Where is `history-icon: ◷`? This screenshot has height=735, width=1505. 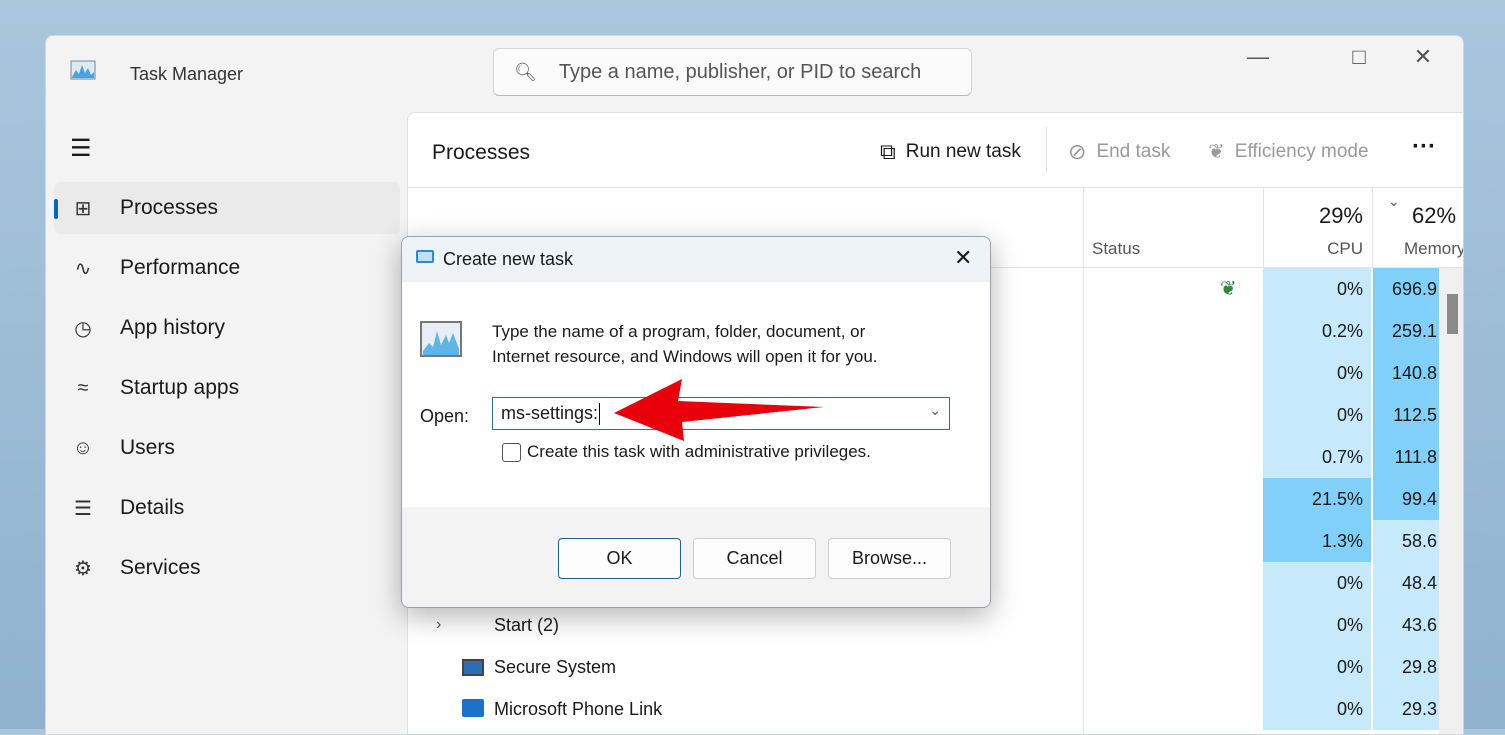
history-icon: ◷ is located at coordinates (83, 328).